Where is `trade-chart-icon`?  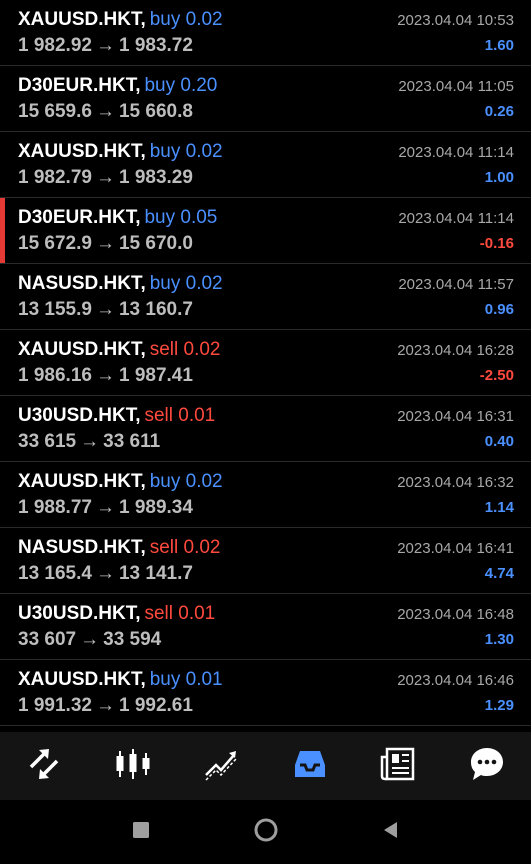 trade-chart-icon is located at coordinates (221, 766).